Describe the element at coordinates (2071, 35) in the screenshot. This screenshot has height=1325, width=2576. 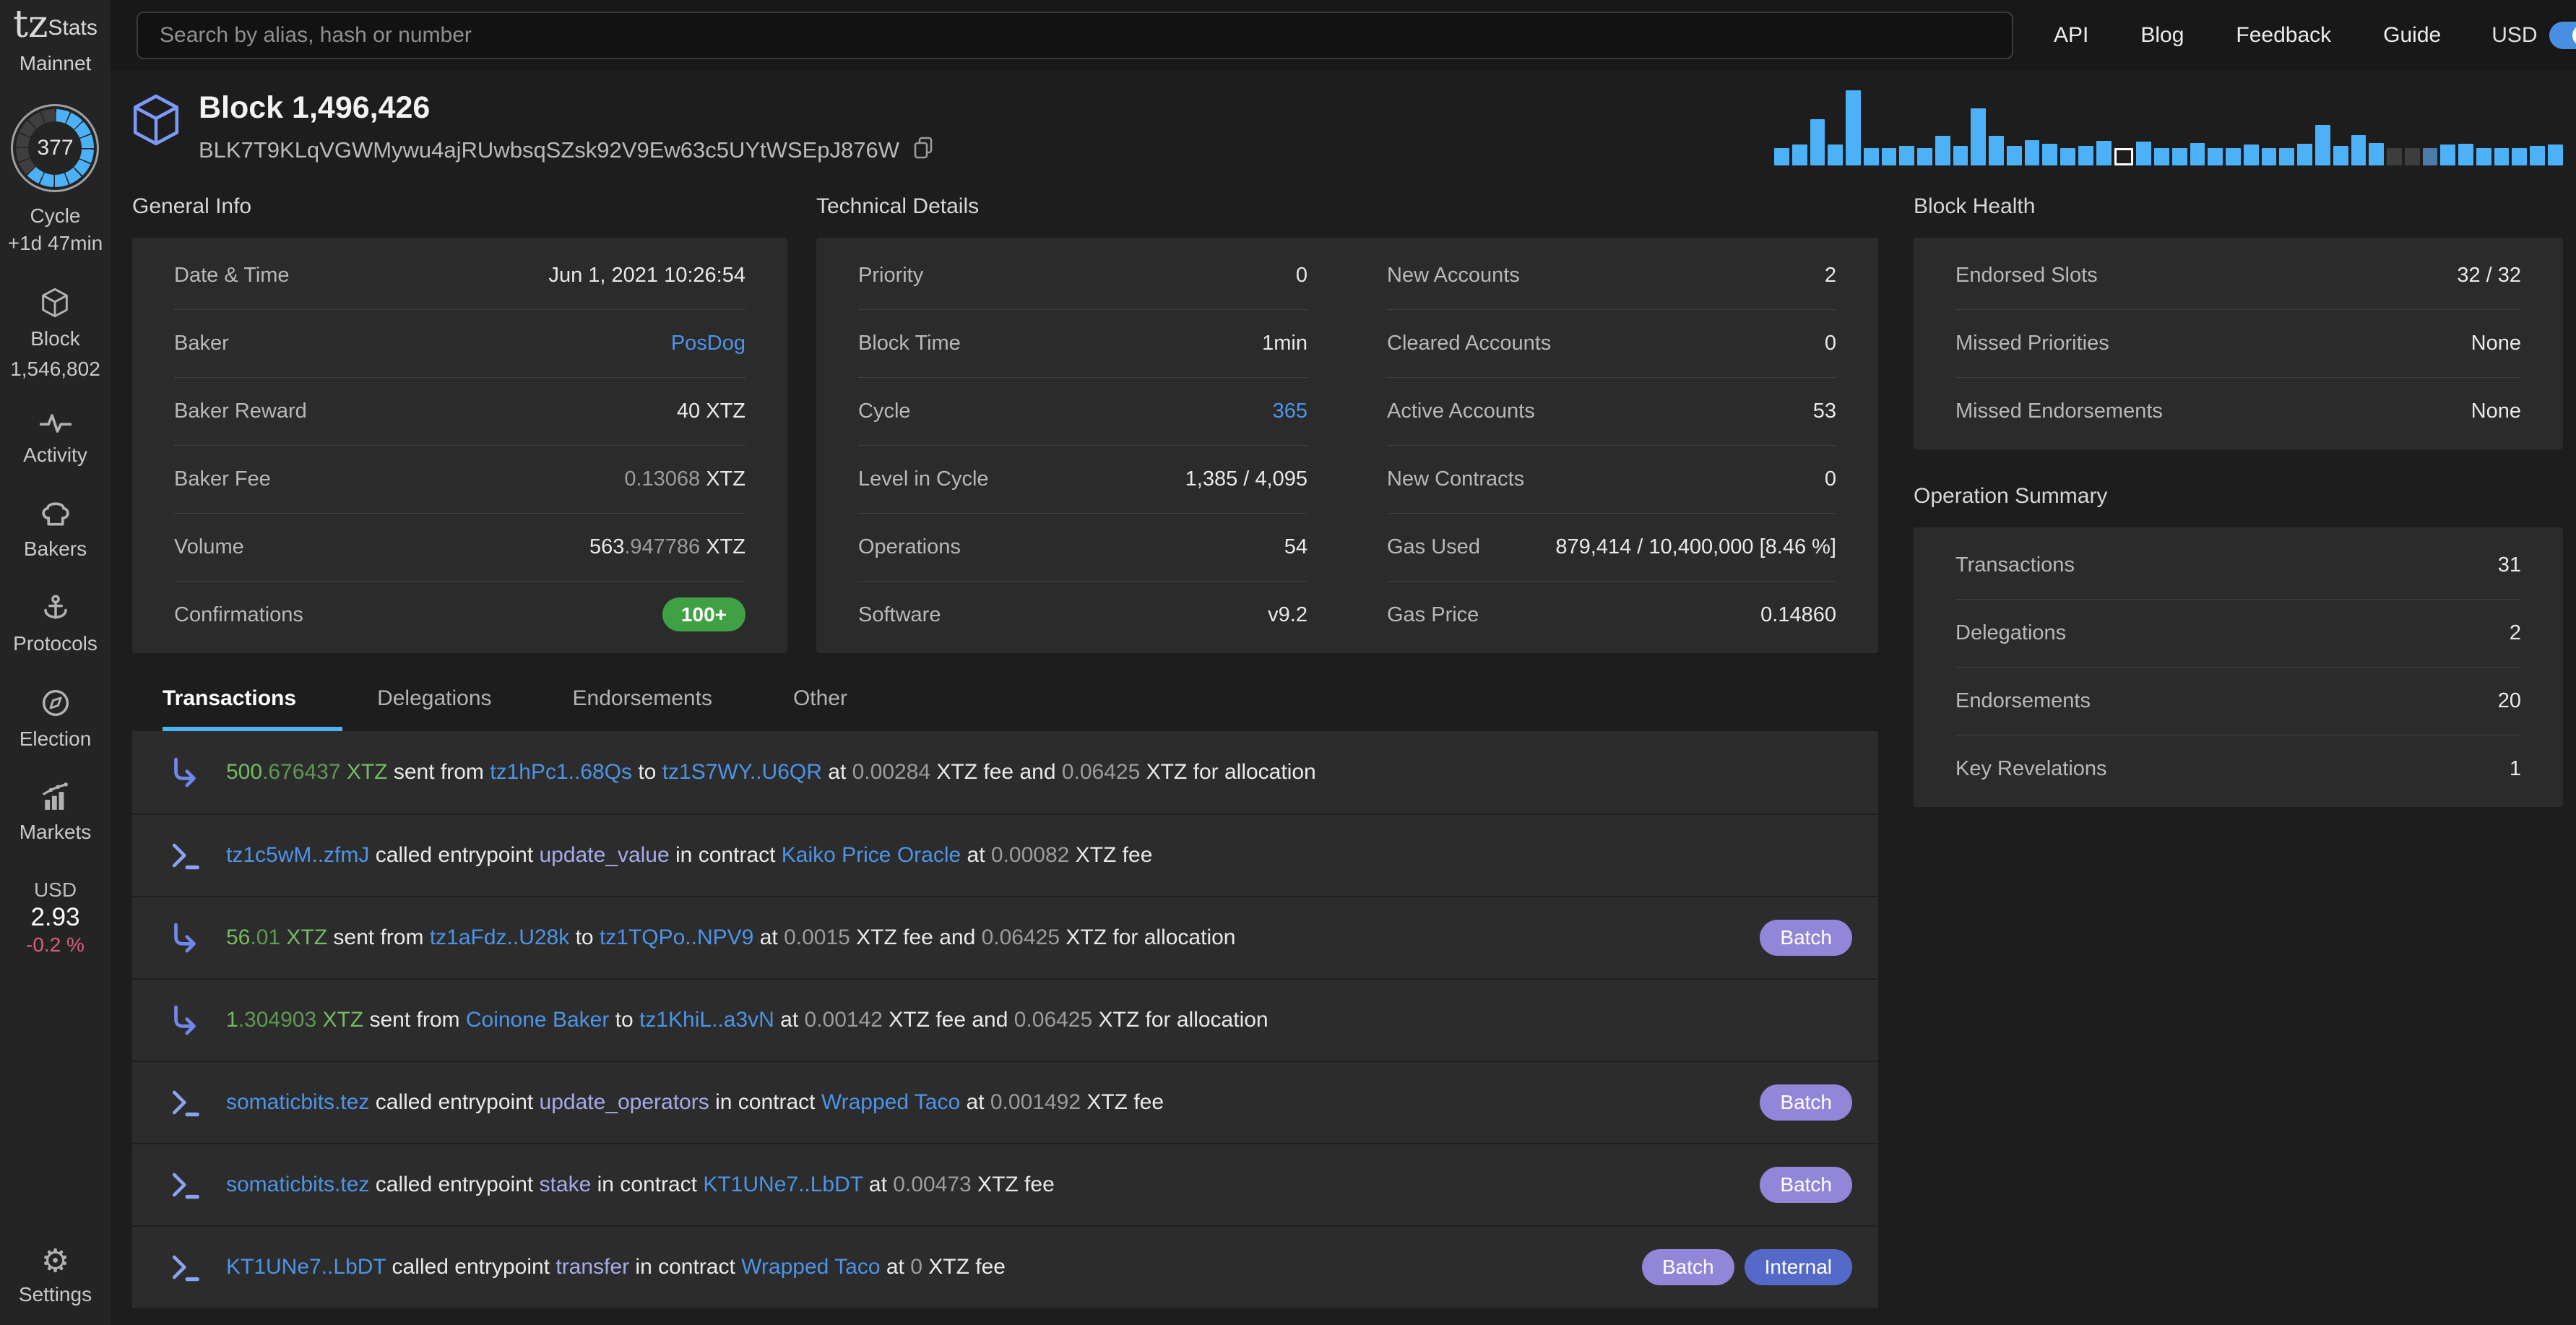
I see `nav-link: API` at that location.